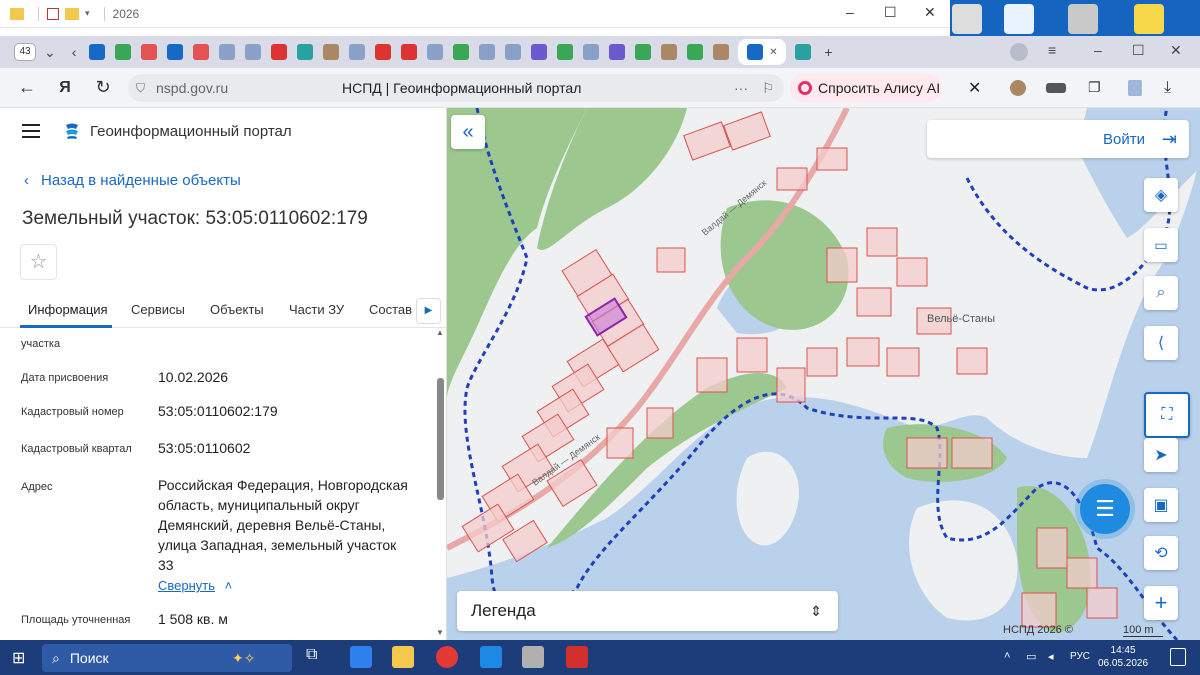 The width and height of the screenshot is (1200, 675). Describe the element at coordinates (50, 52) in the screenshot. I see `chevron-down-icon: ⌄` at that location.